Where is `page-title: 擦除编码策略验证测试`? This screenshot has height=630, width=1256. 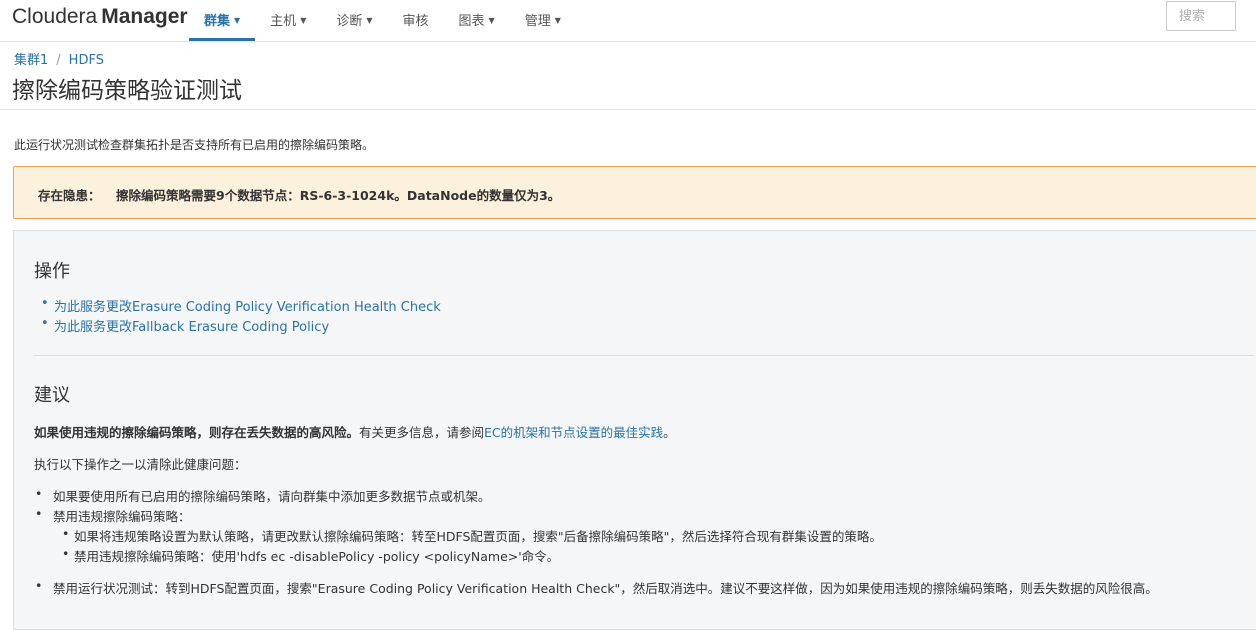
page-title: 擦除编码策略验证测试 is located at coordinates (127, 91).